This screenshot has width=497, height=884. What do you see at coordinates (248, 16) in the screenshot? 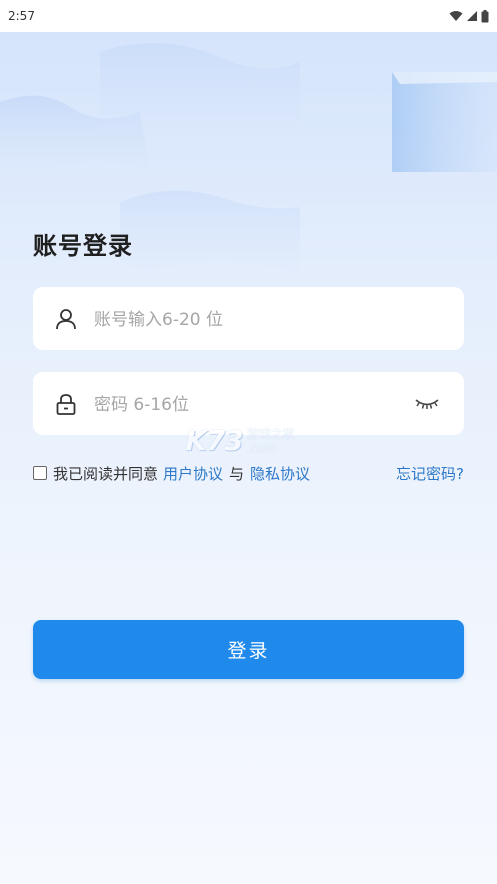
I see `status-bar: 2:57` at bounding box center [248, 16].